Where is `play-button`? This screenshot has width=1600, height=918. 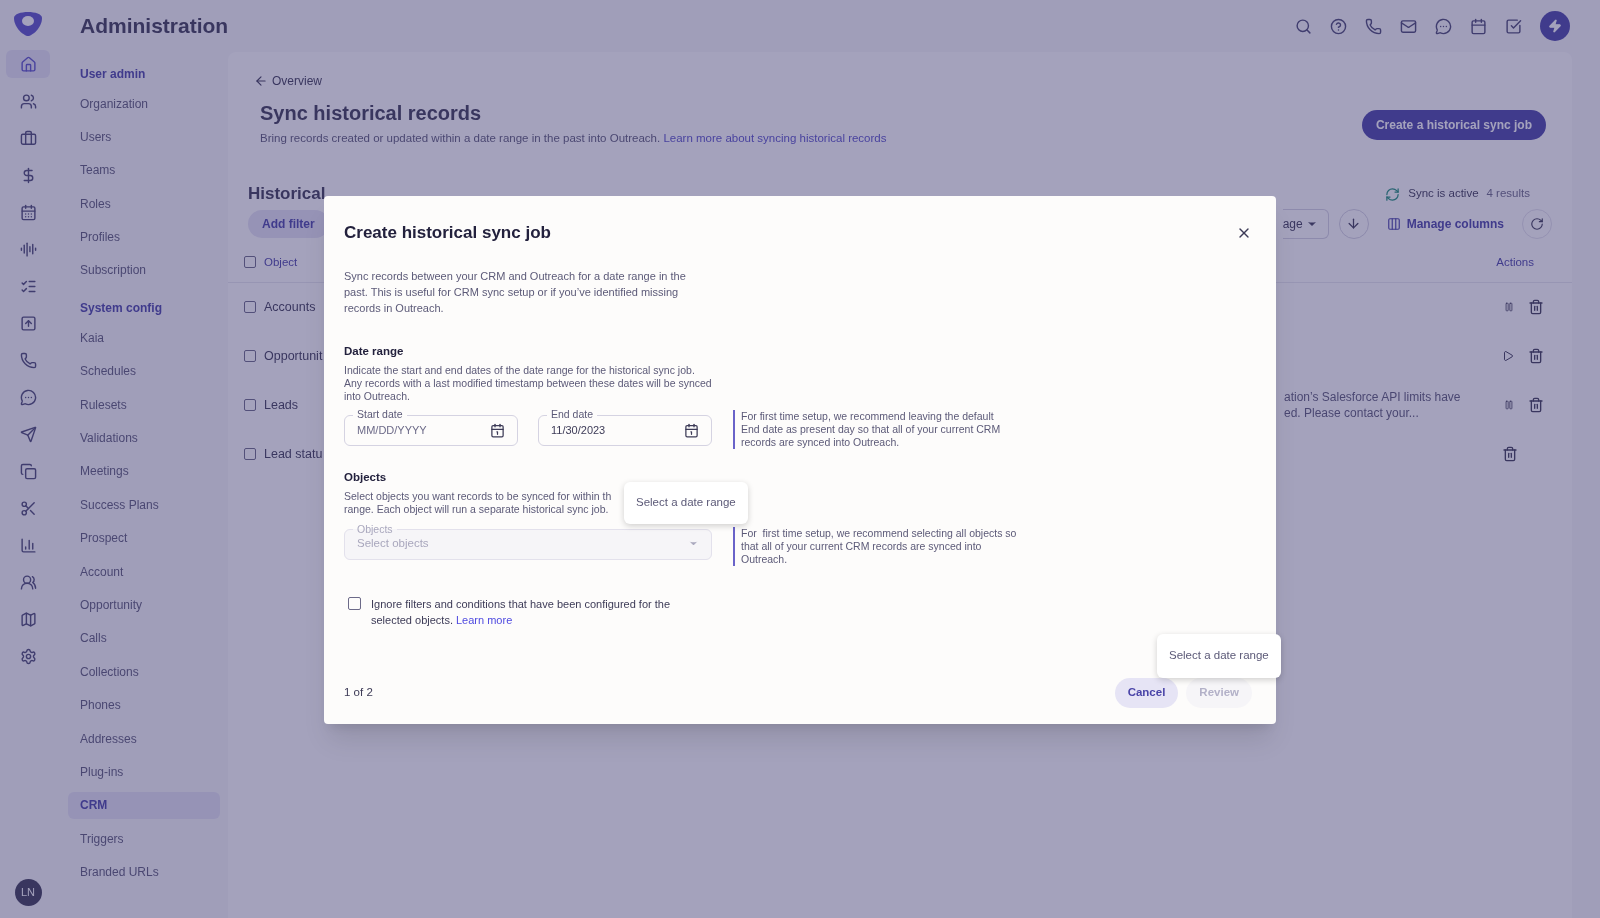 play-button is located at coordinates (1508, 356).